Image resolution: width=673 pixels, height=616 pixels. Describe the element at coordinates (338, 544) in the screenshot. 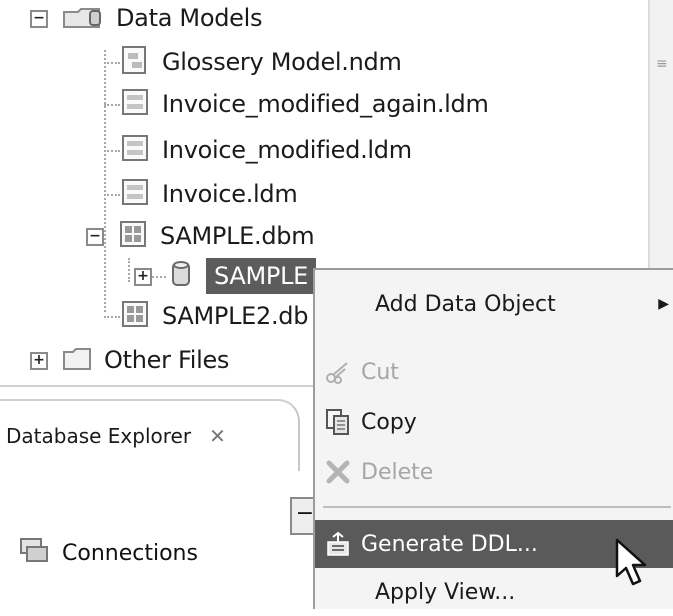

I see `generate-ddl-icon` at that location.